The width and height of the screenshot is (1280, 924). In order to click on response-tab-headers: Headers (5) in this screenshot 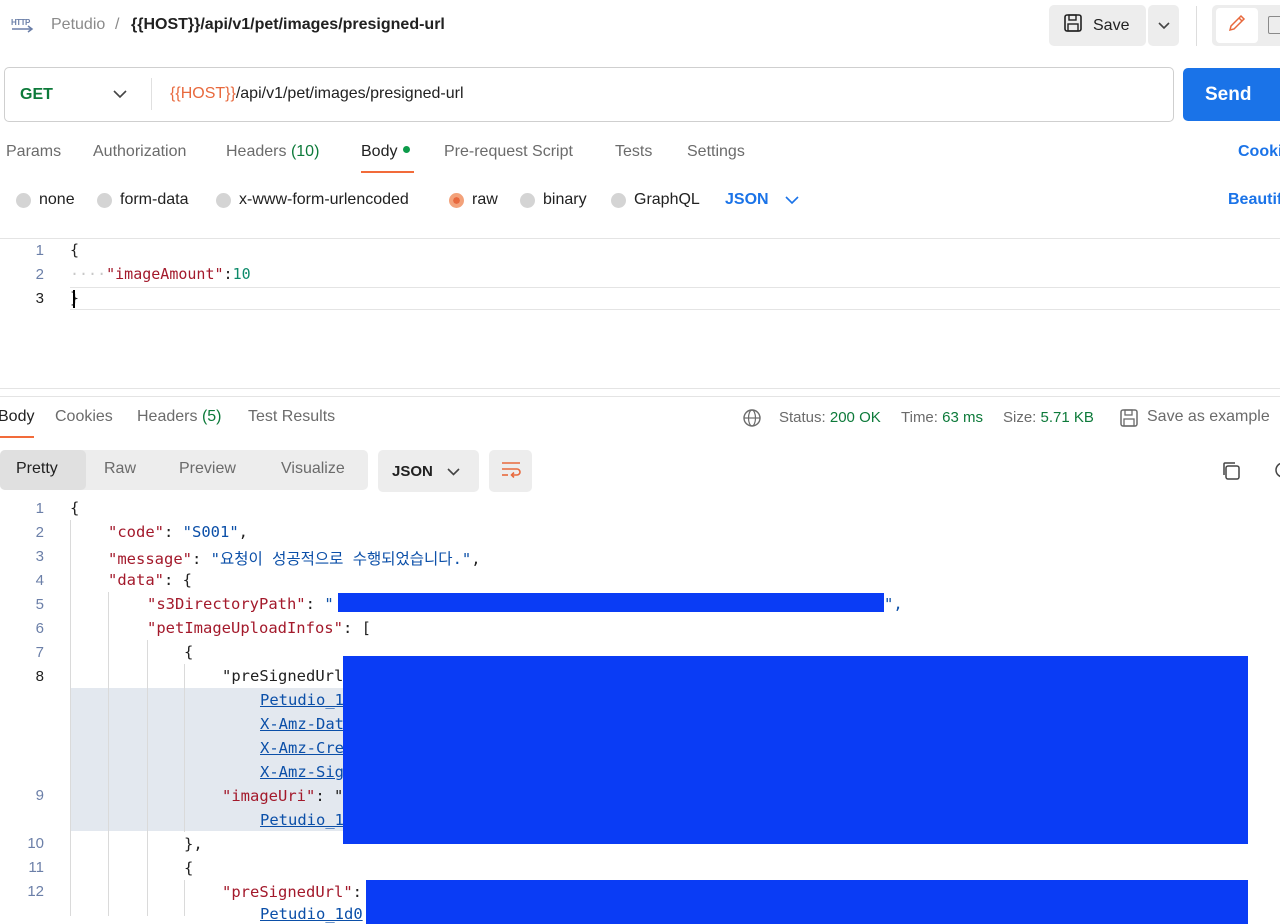, I will do `click(179, 417)`.